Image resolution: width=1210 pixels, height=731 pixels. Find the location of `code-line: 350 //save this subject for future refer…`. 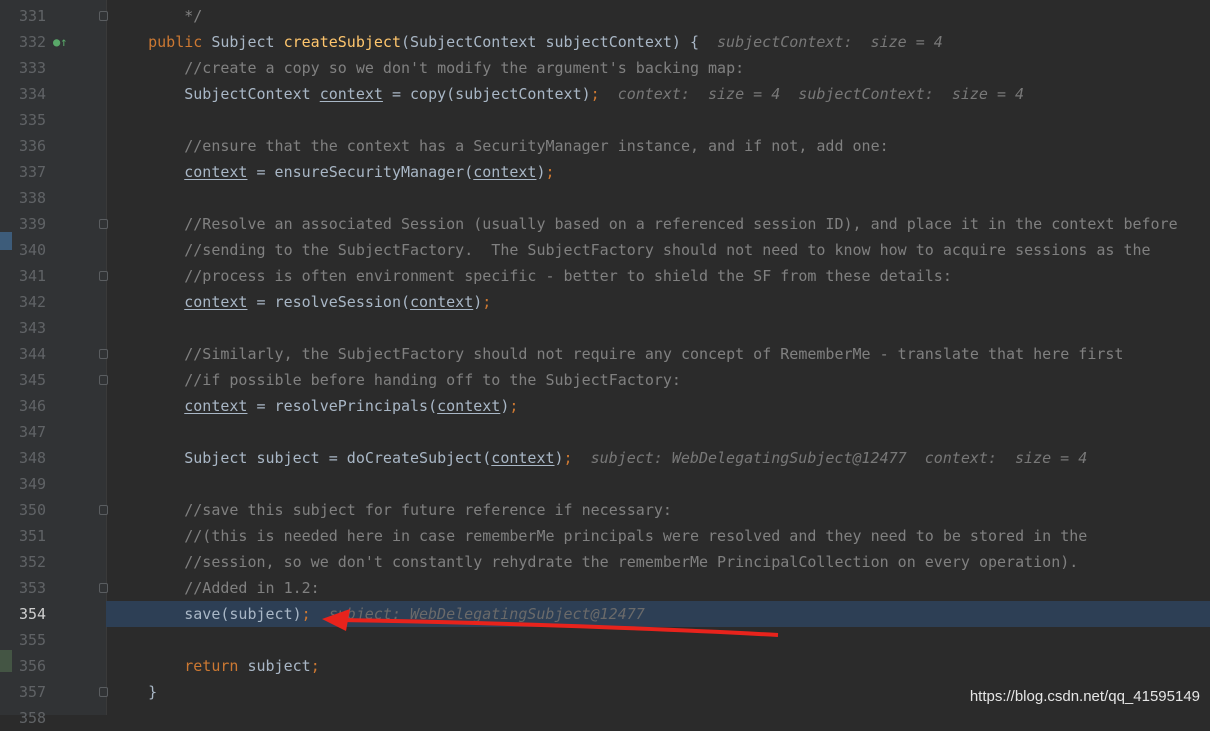

code-line: 350 //save this subject for future refer… is located at coordinates (605, 510).